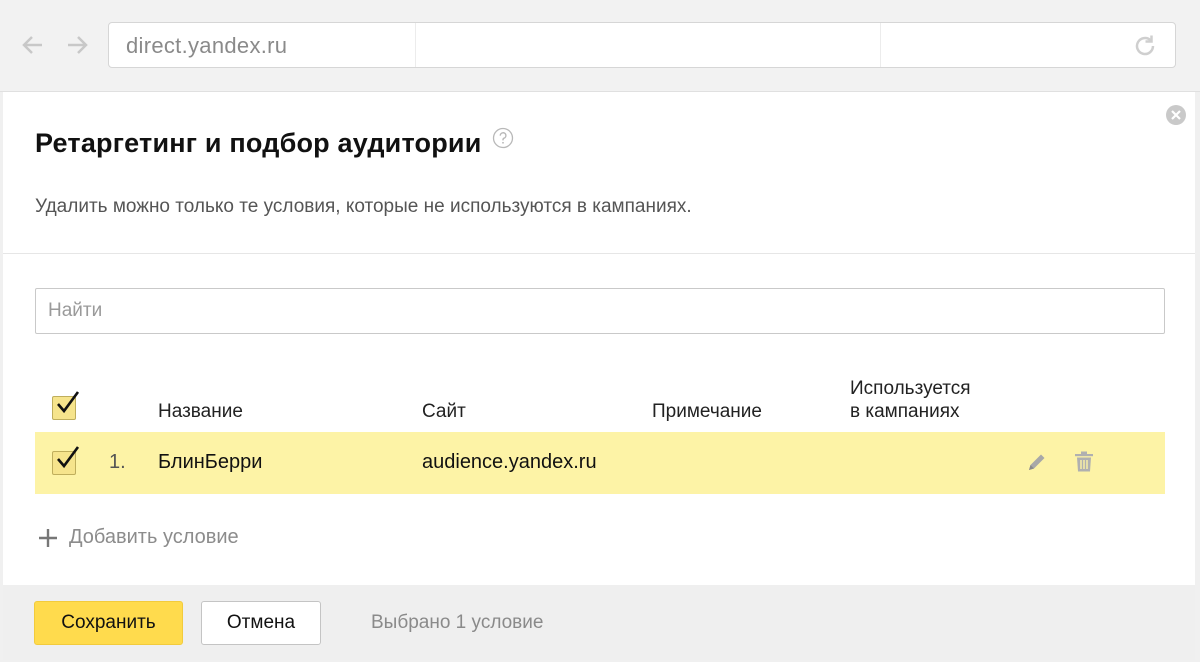 The height and width of the screenshot is (662, 1200). Describe the element at coordinates (210, 462) in the screenshot. I see `row-name: БлинБерри` at that location.